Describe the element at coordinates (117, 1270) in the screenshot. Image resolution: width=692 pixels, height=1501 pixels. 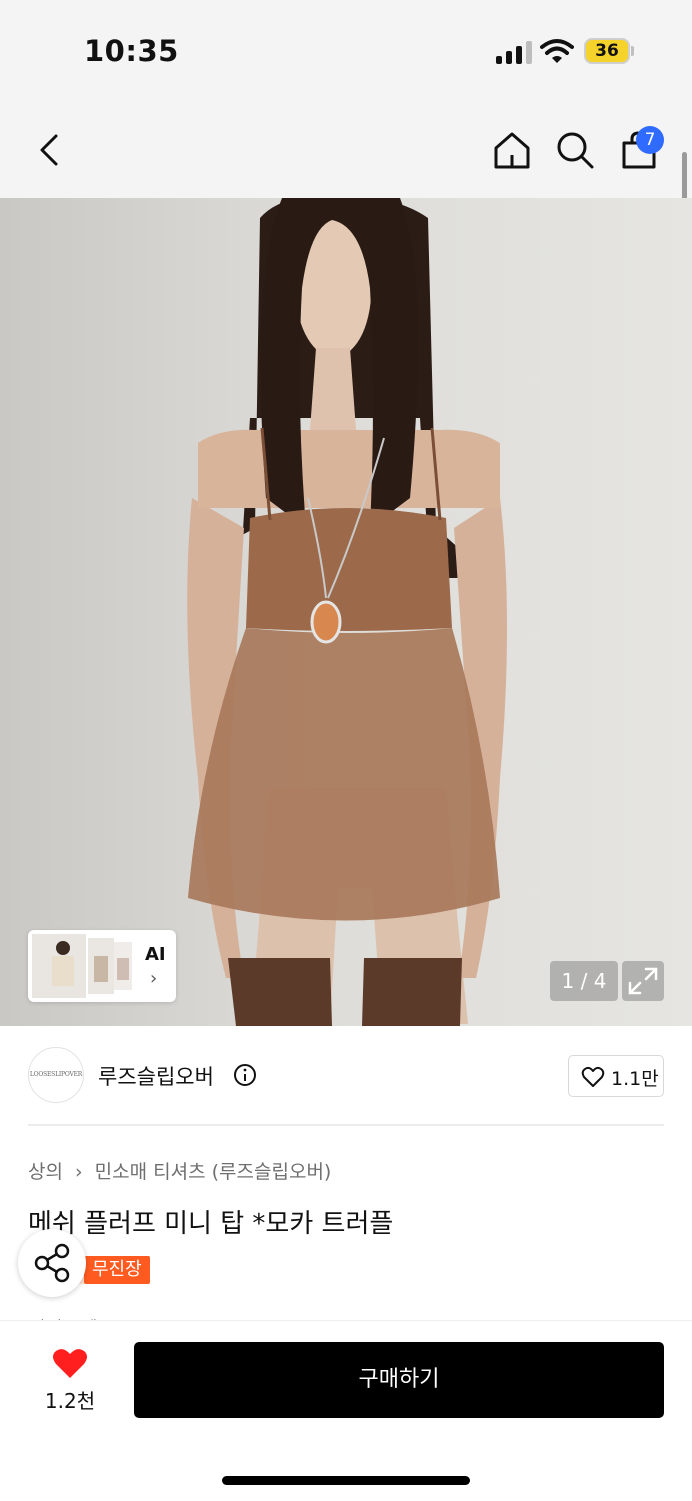
I see `musinsa-badge: 무진장` at that location.